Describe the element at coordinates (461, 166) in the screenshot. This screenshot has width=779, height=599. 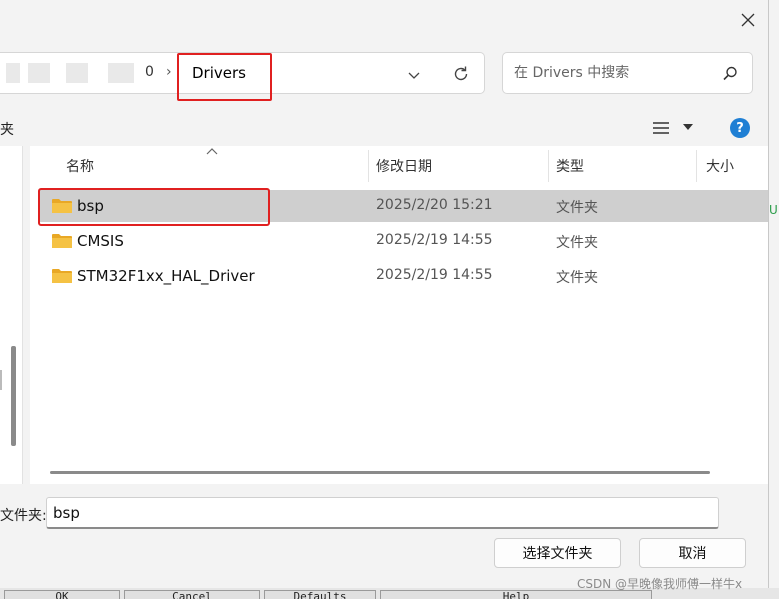
I see `column-header-date: 修改日期` at that location.